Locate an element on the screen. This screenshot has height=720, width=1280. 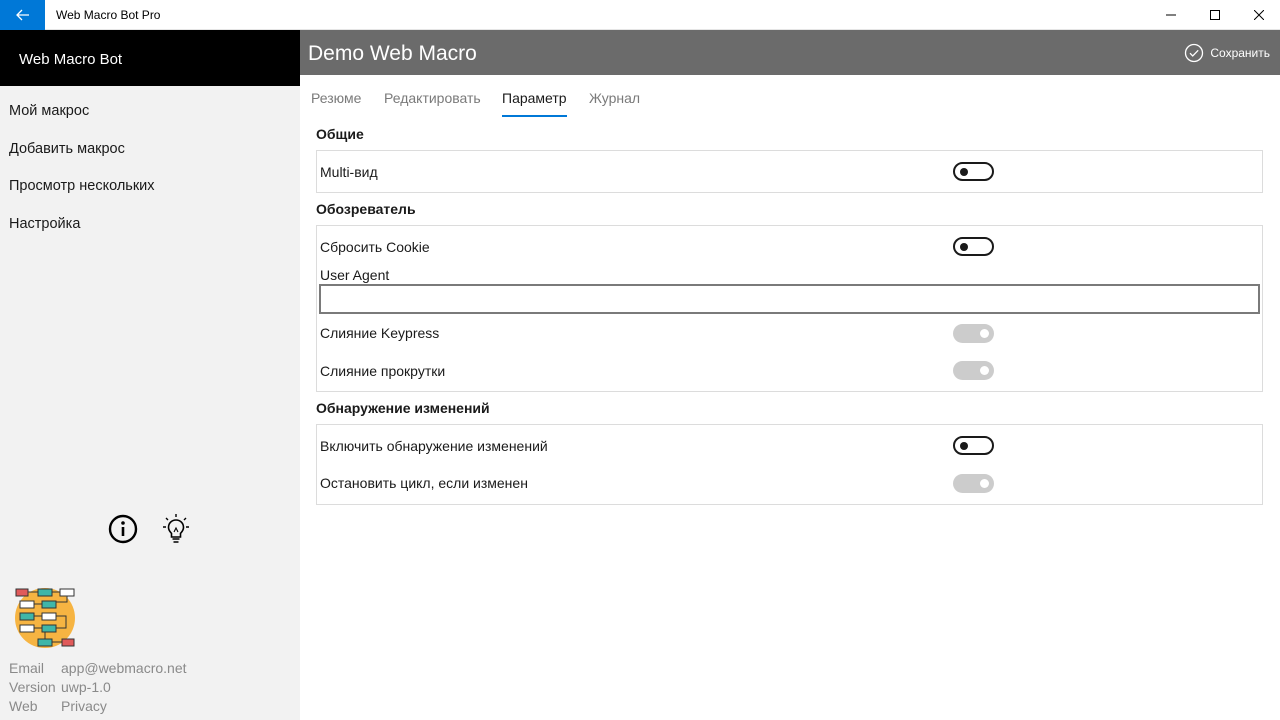
card-general is located at coordinates (789, 171).